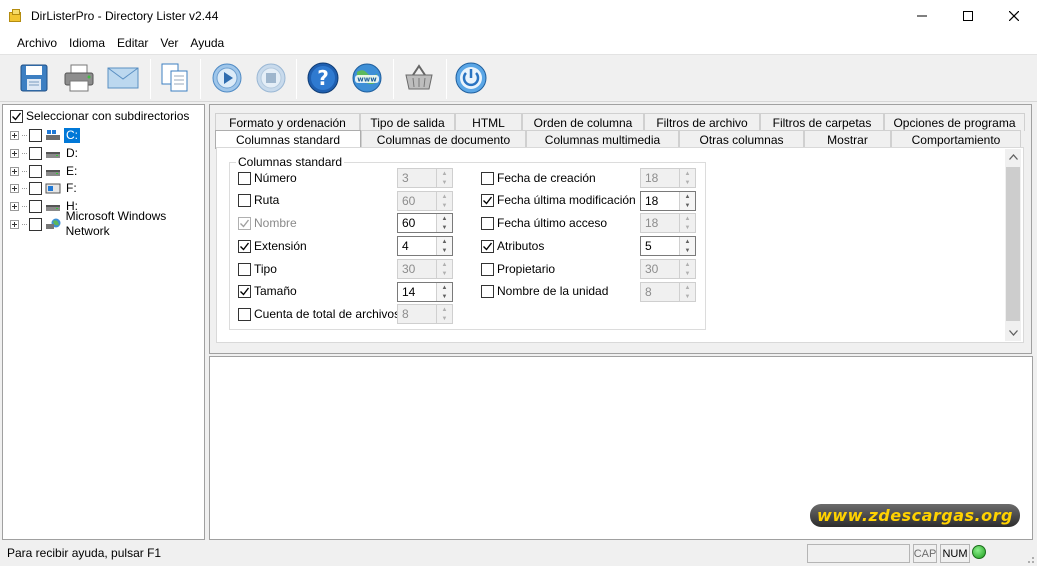 The height and width of the screenshot is (566, 1037). I want to click on tab-formato: Formato y ordenación, so click(287, 122).